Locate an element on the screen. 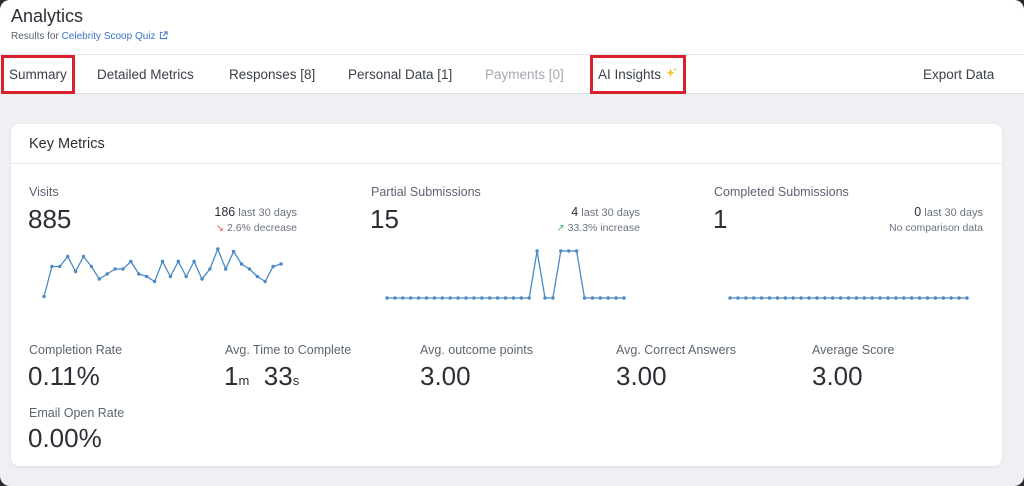 Image resolution: width=1024 pixels, height=486 pixels. partial-comparison: 4 last 30 days is located at coordinates (605, 212).